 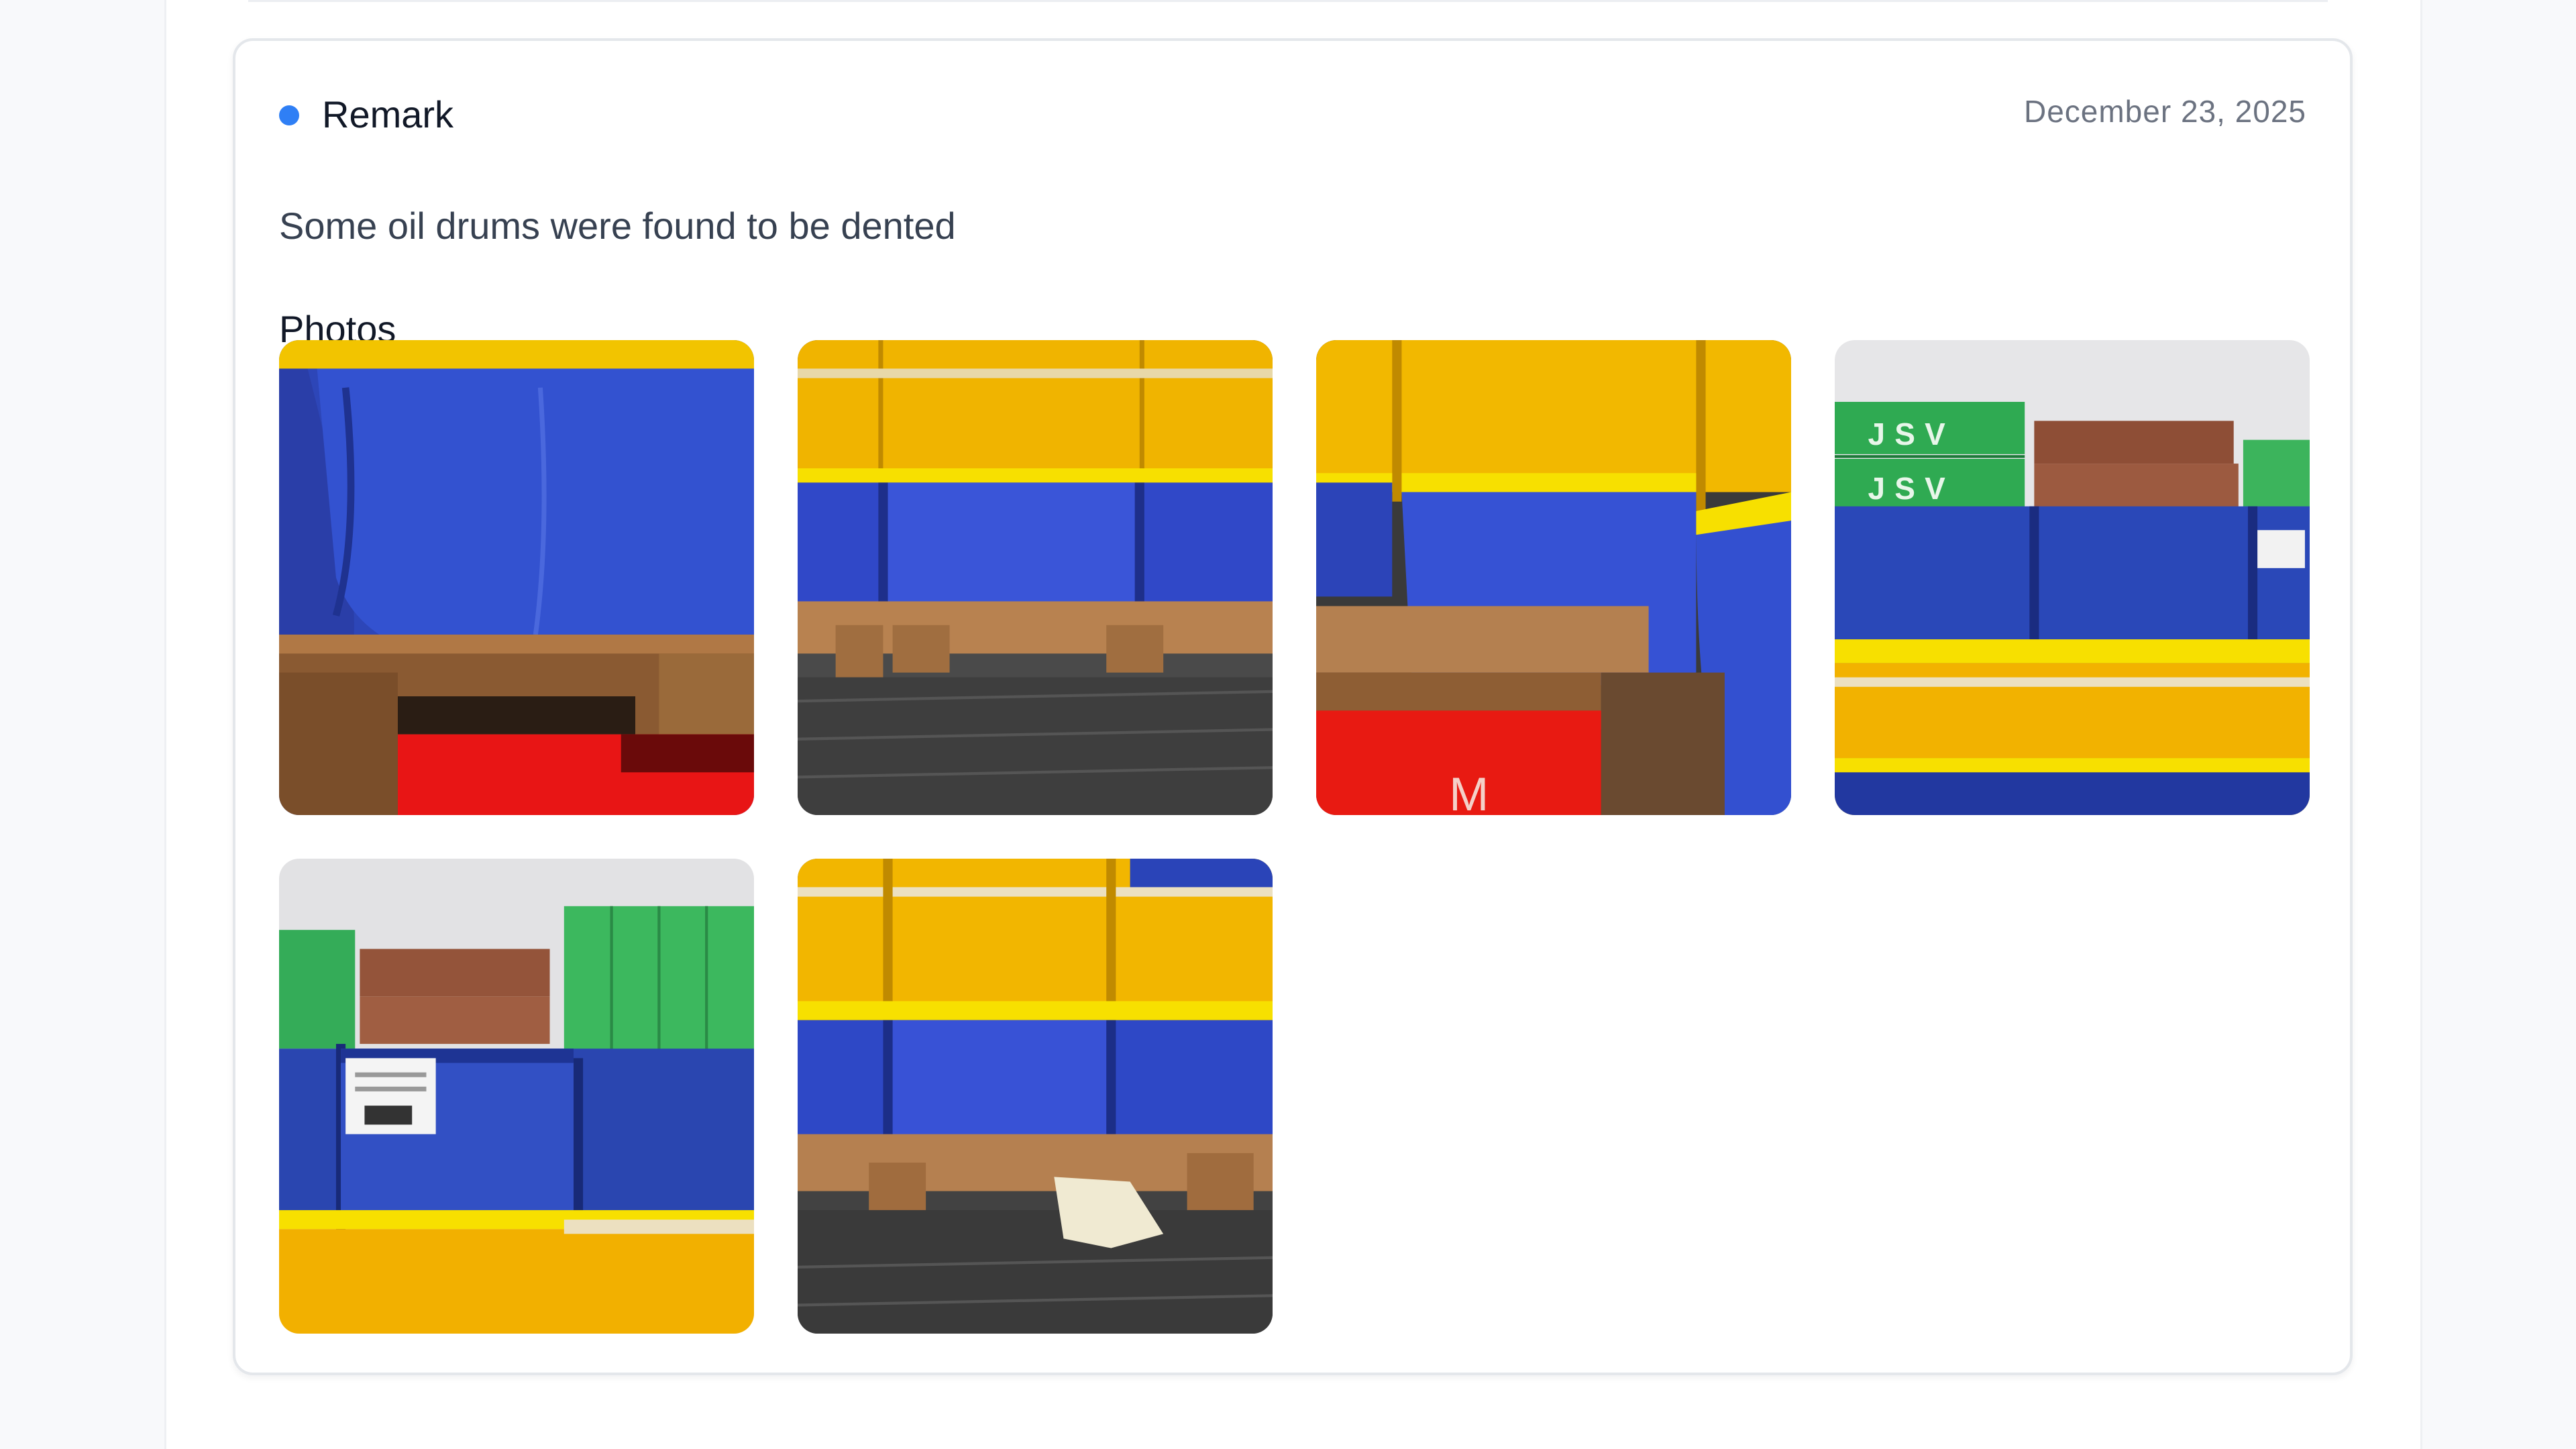 I want to click on photo-2-image, so click(x=1035, y=577).